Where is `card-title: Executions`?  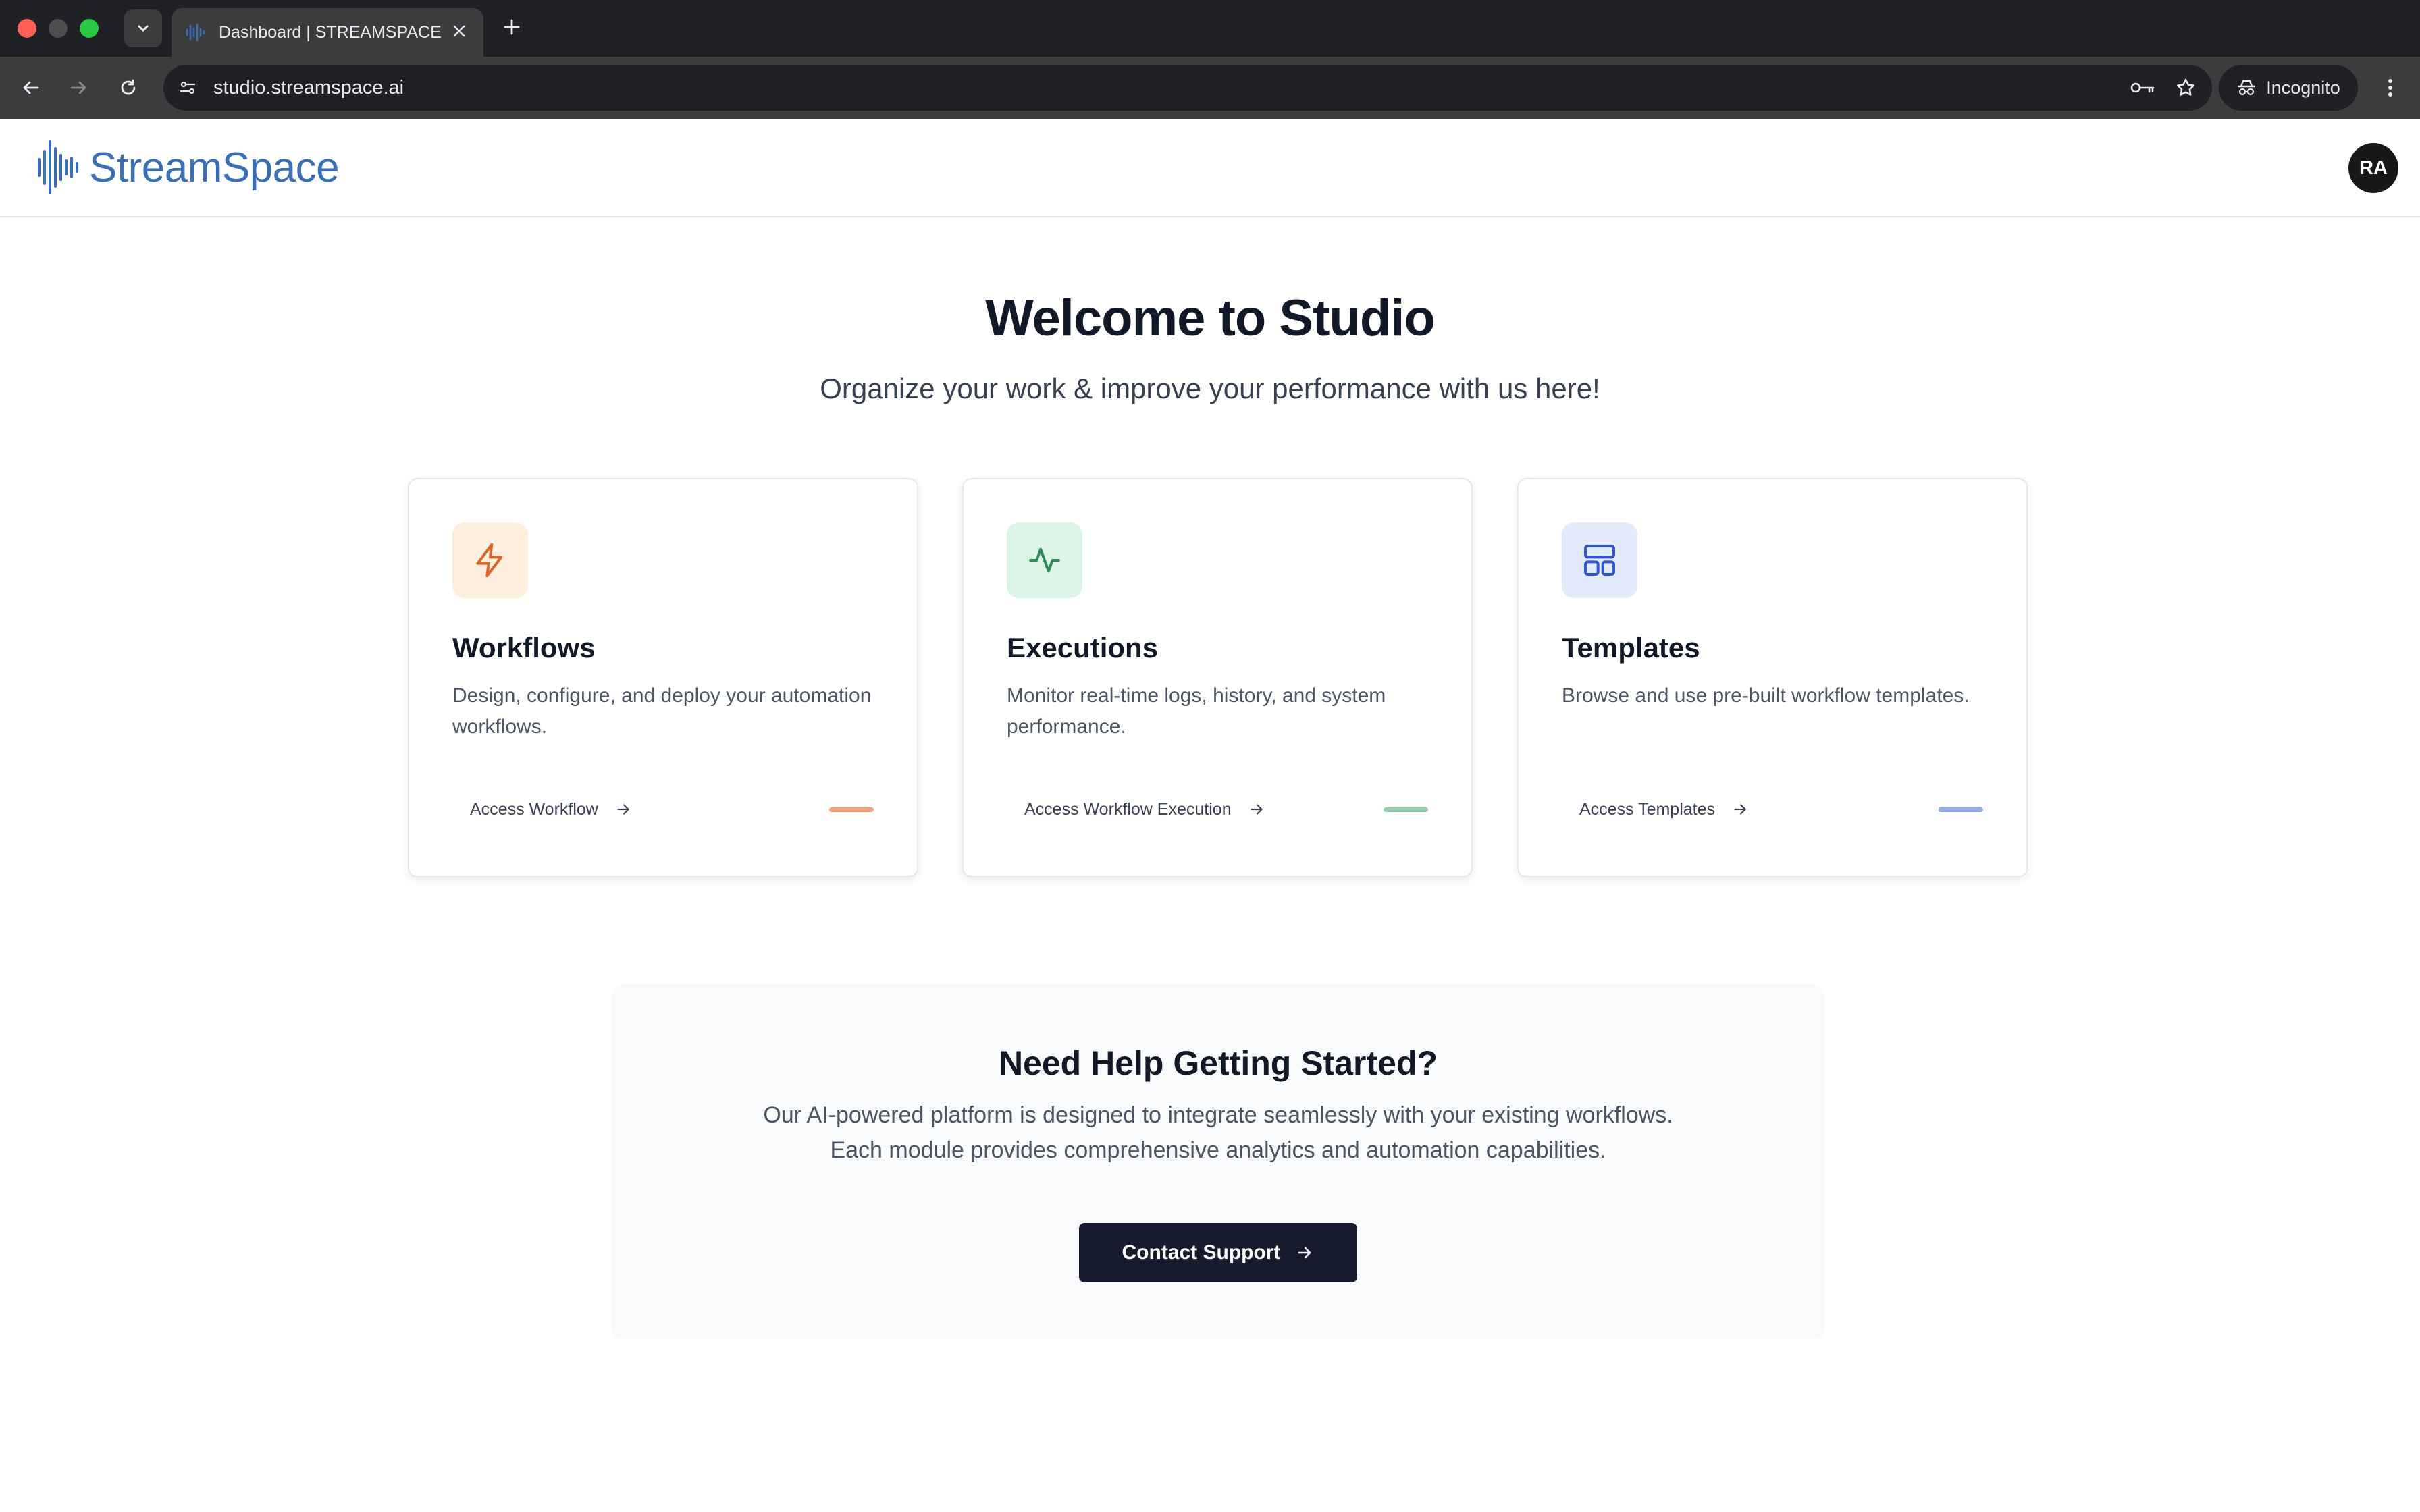
card-title: Executions is located at coordinates (1083, 648).